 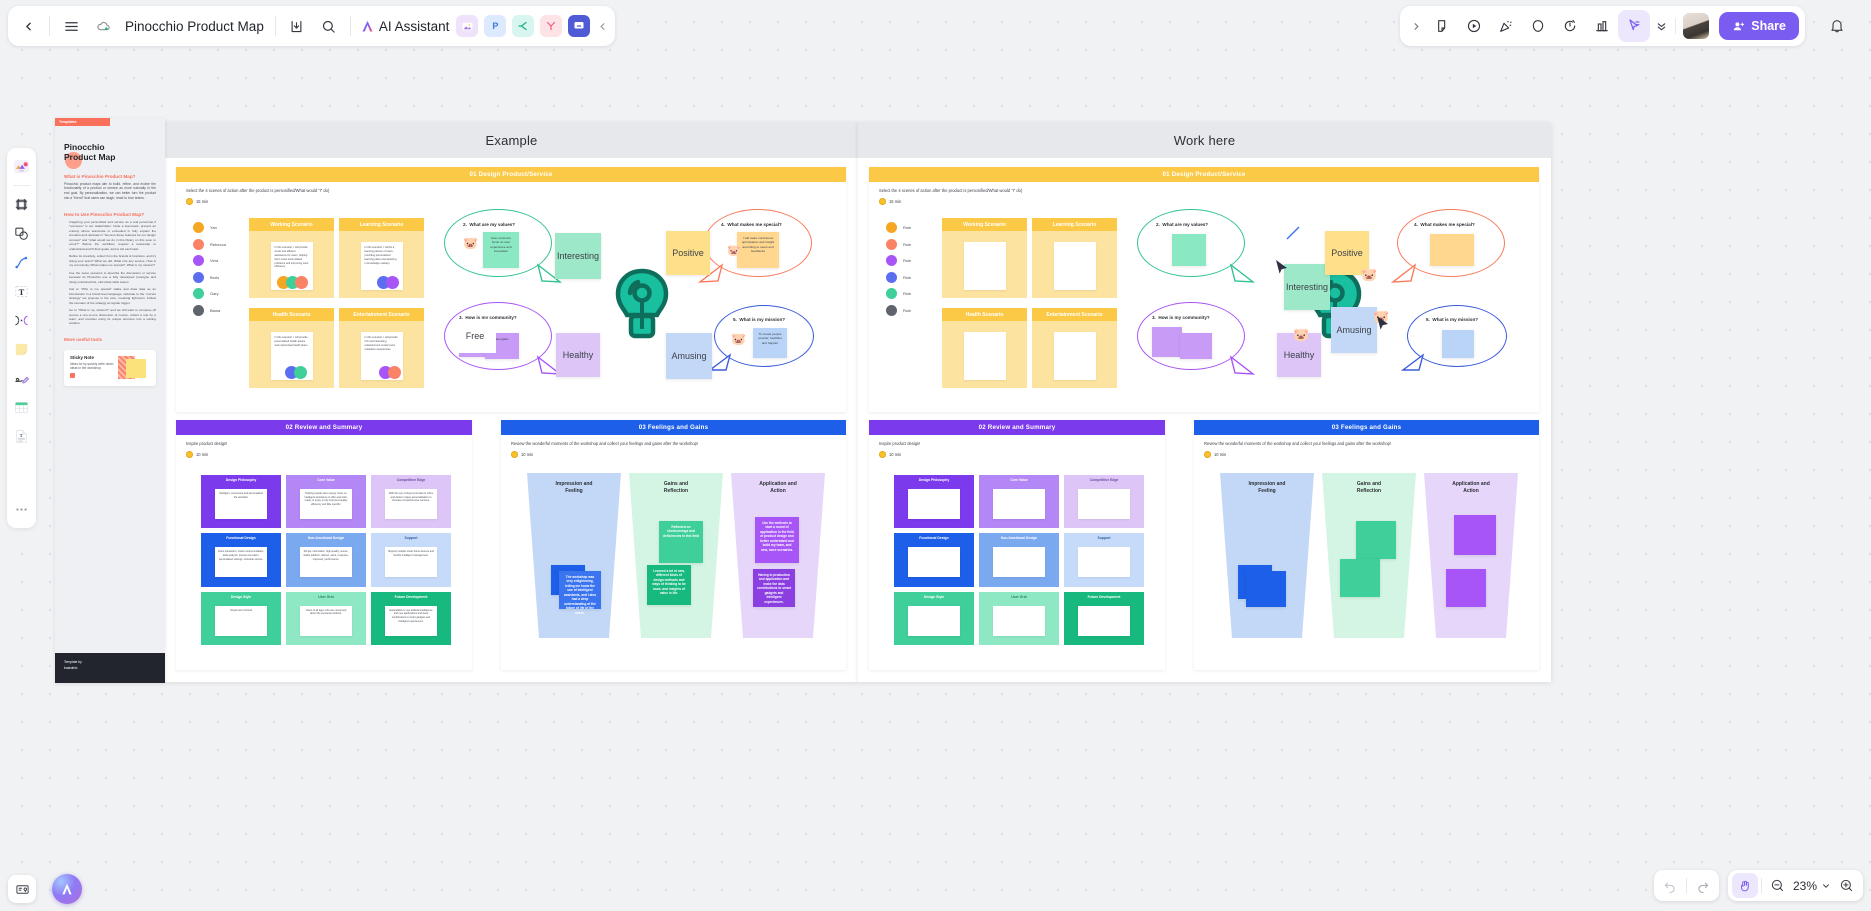 What do you see at coordinates (579, 26) in the screenshot?
I see `comment-applet: aa` at bounding box center [579, 26].